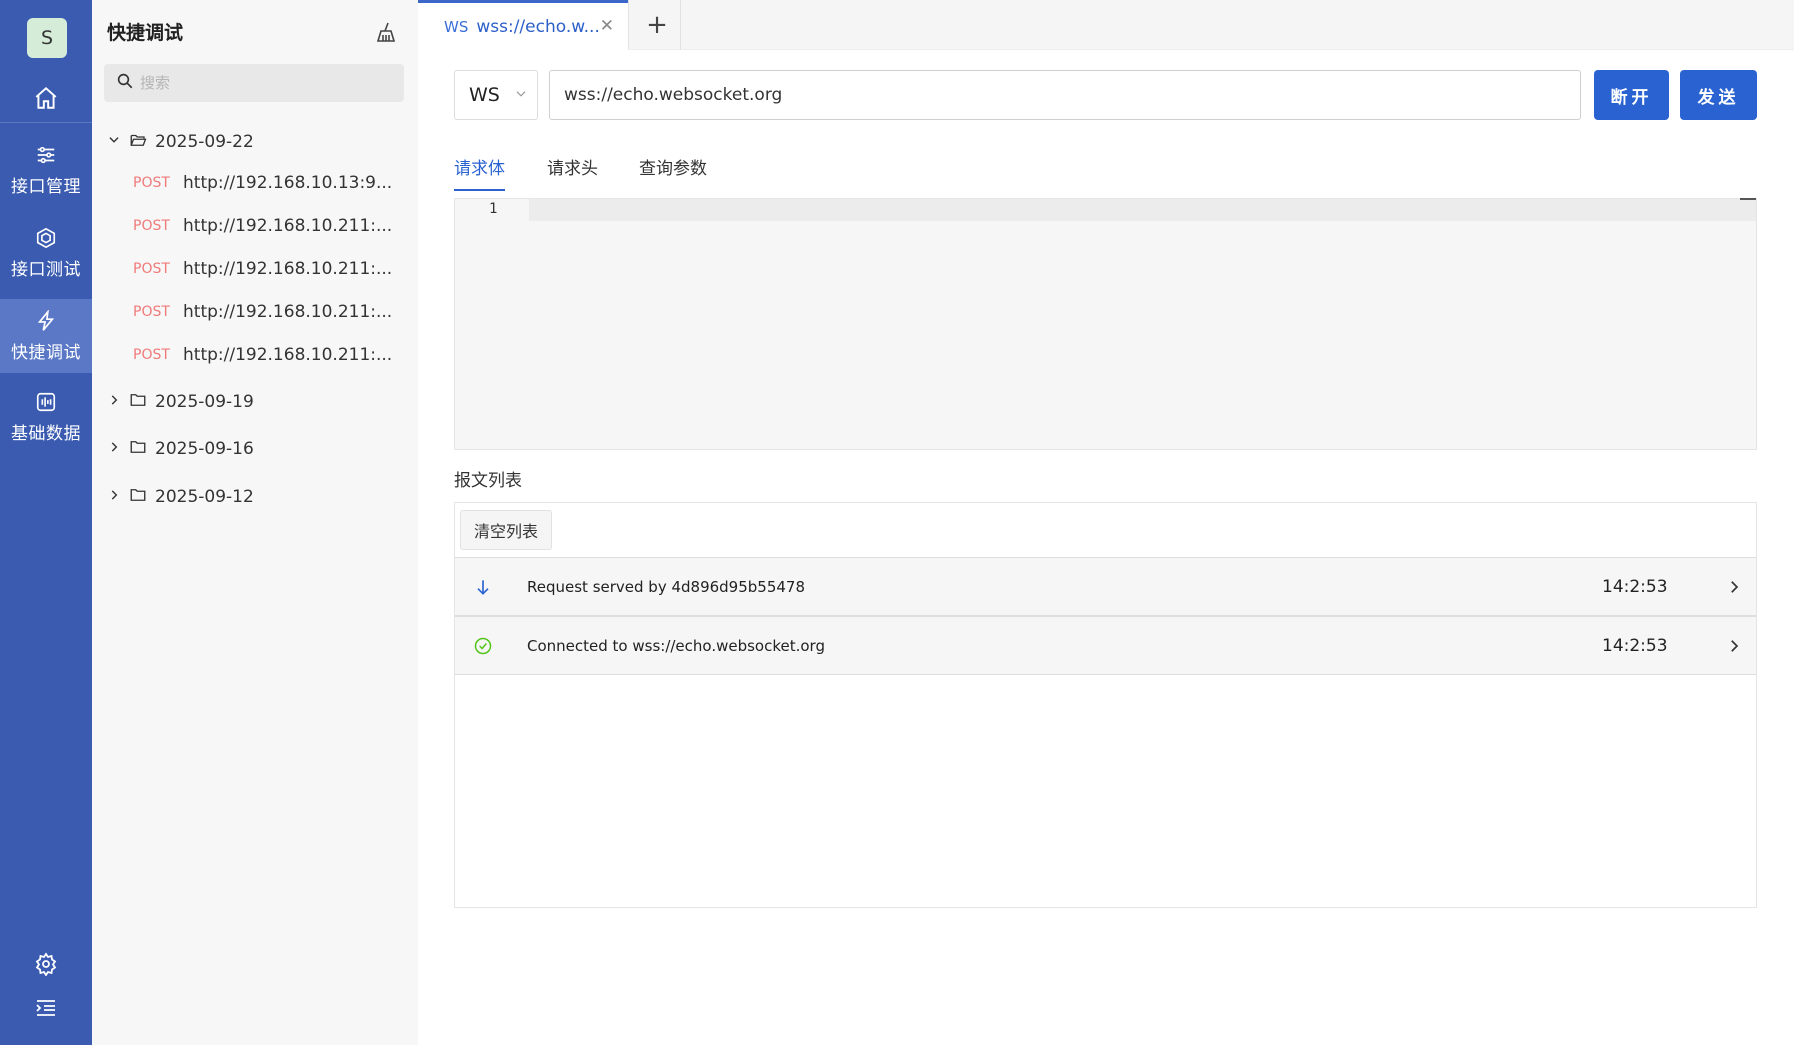  Describe the element at coordinates (46, 320) in the screenshot. I see `lightning-icon` at that location.